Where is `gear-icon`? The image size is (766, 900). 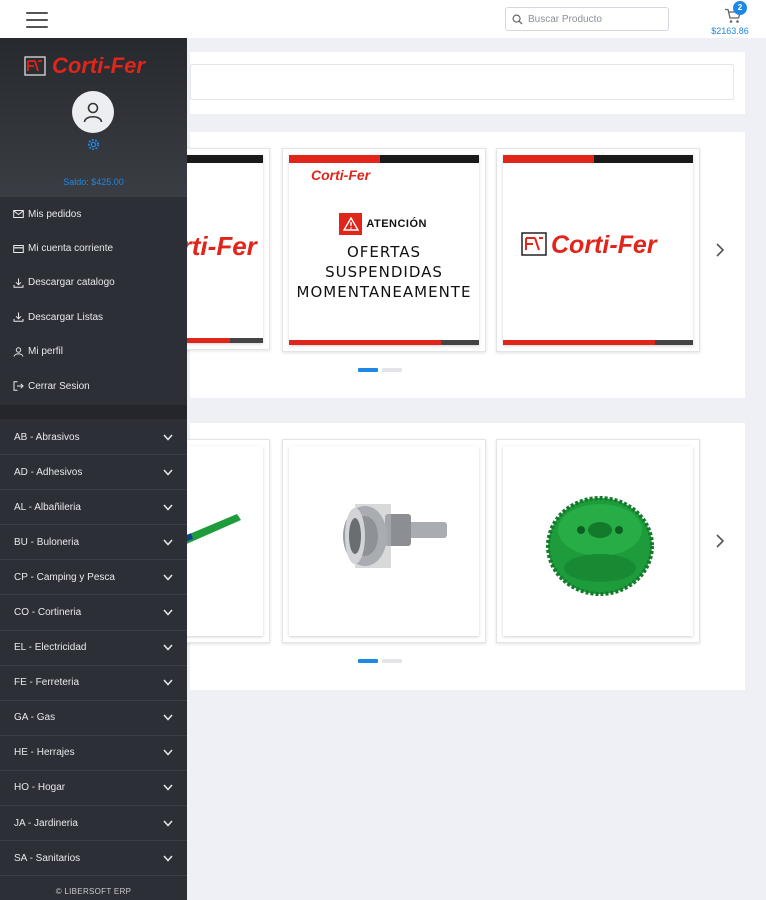 gear-icon is located at coordinates (93, 144).